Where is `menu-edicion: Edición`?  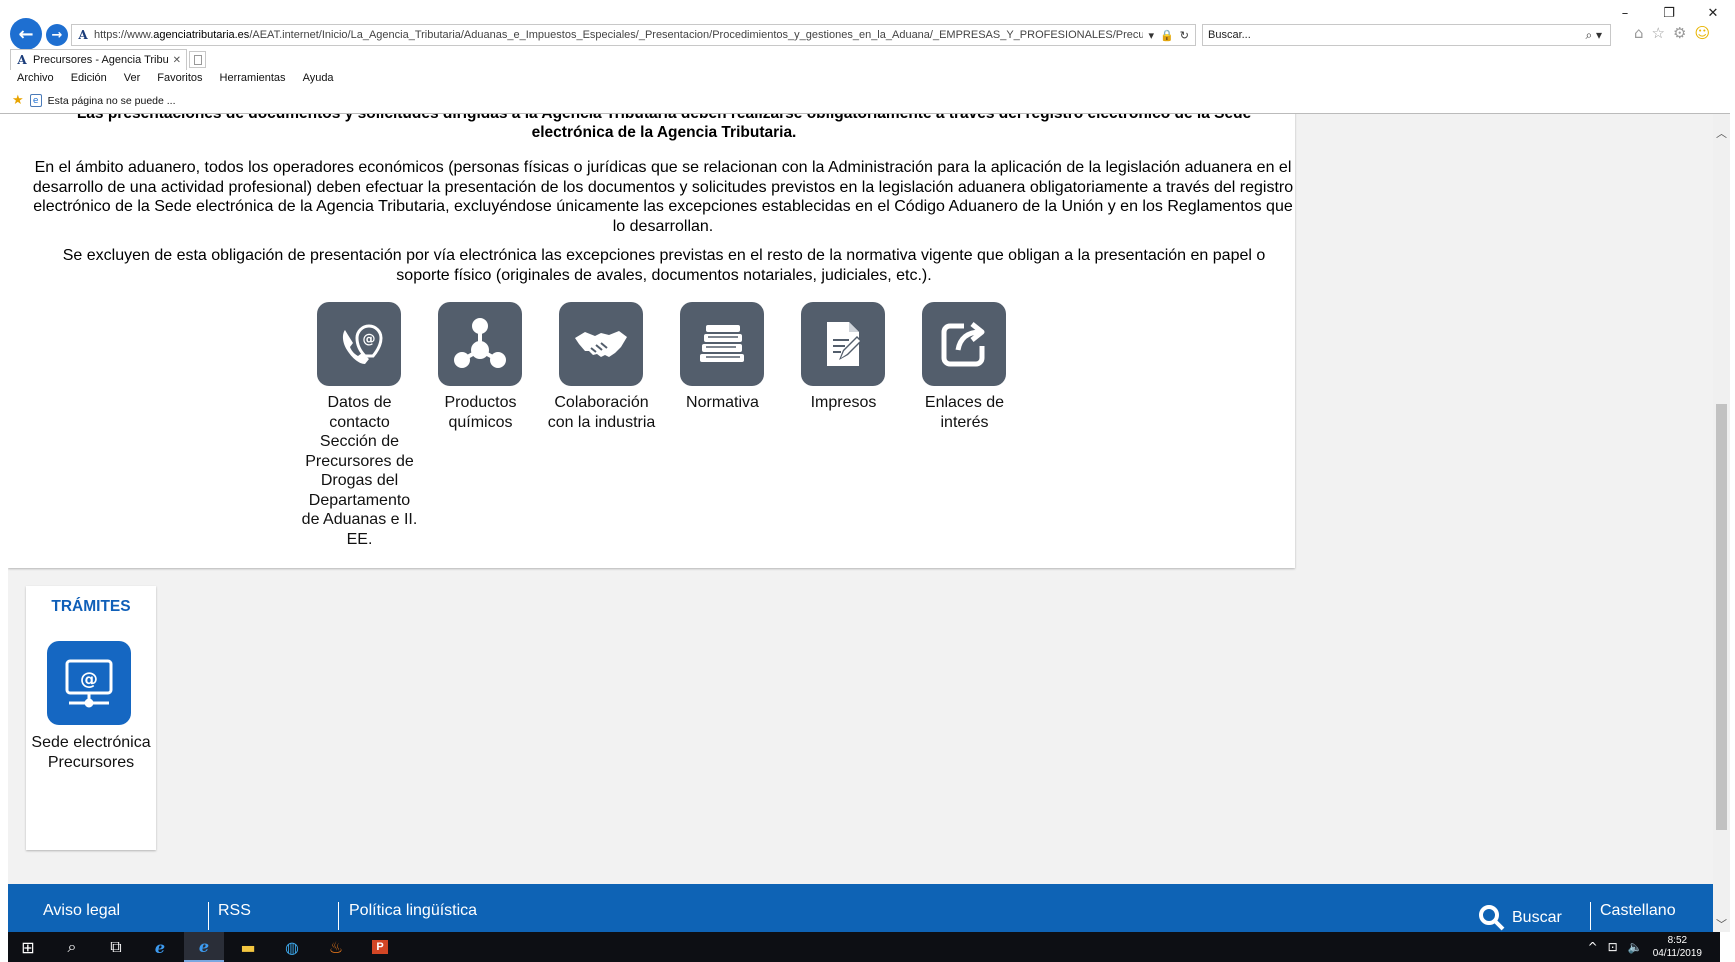 menu-edicion: Edición is located at coordinates (89, 78).